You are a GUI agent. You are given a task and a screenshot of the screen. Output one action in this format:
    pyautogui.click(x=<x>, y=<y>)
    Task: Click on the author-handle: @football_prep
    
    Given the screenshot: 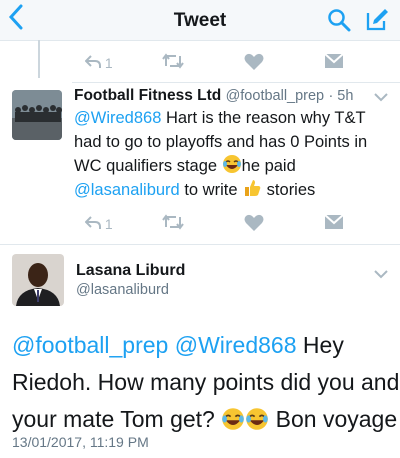 What is the action you would take?
    pyautogui.click(x=275, y=96)
    